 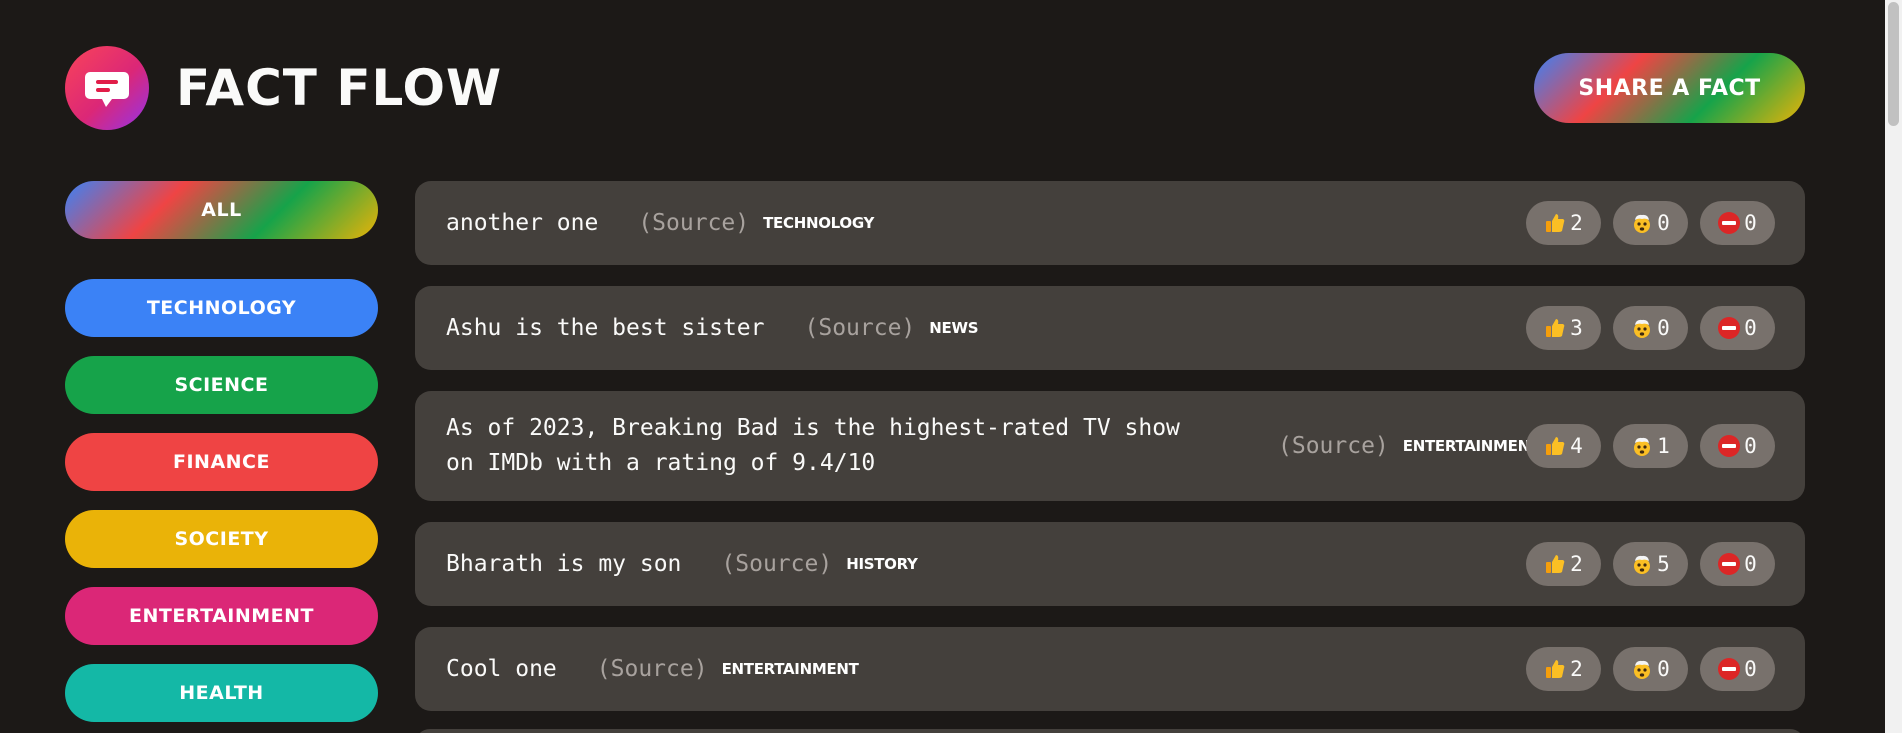 I want to click on fact-text: another one, so click(x=522, y=222).